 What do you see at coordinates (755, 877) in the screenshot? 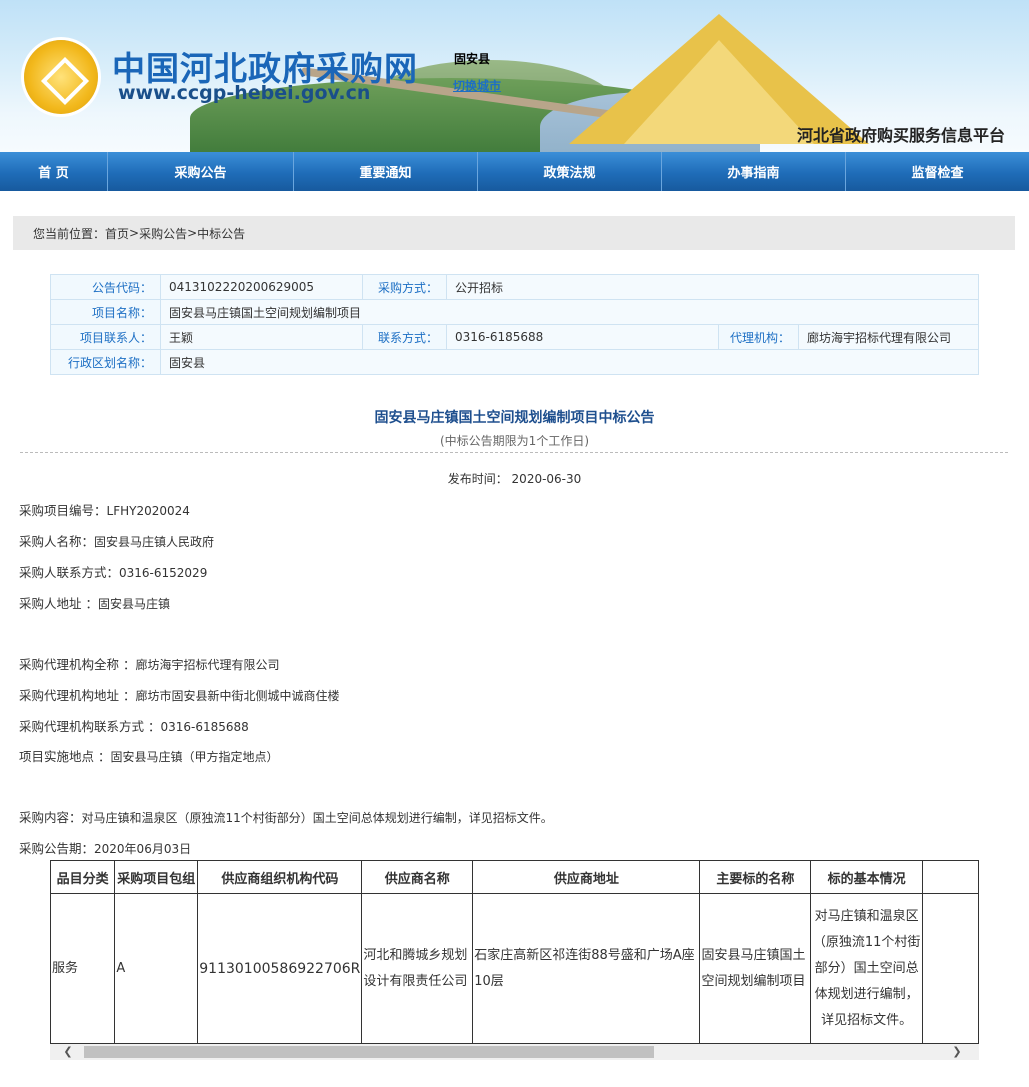
I see `header-item: 主要标的名称` at bounding box center [755, 877].